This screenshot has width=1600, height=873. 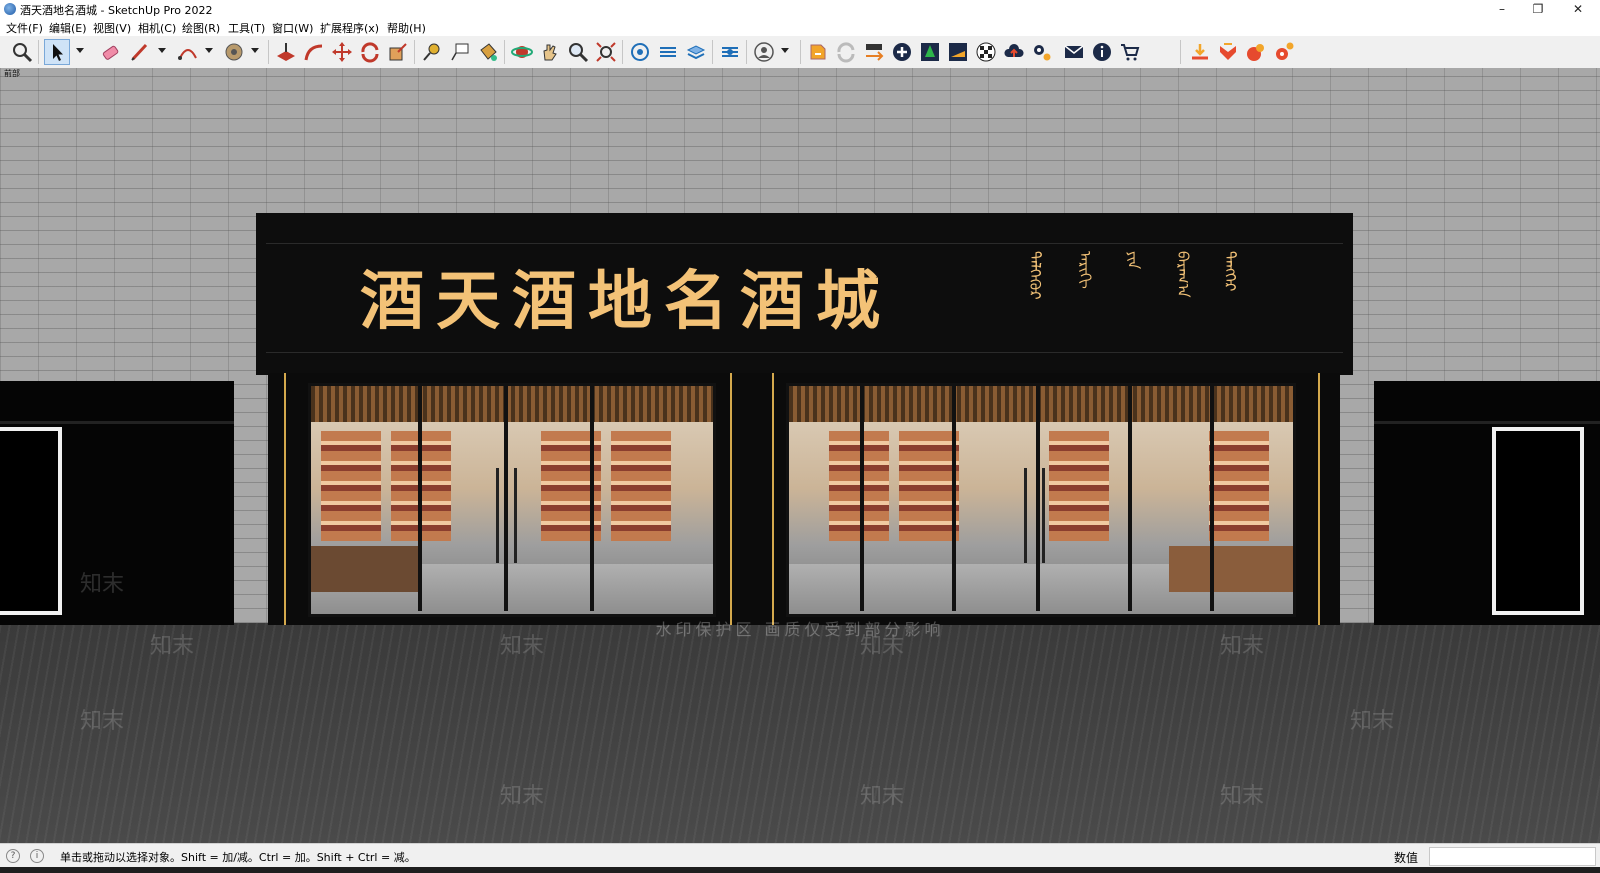 What do you see at coordinates (1406, 858) in the screenshot?
I see `measurements-label: 数值` at bounding box center [1406, 858].